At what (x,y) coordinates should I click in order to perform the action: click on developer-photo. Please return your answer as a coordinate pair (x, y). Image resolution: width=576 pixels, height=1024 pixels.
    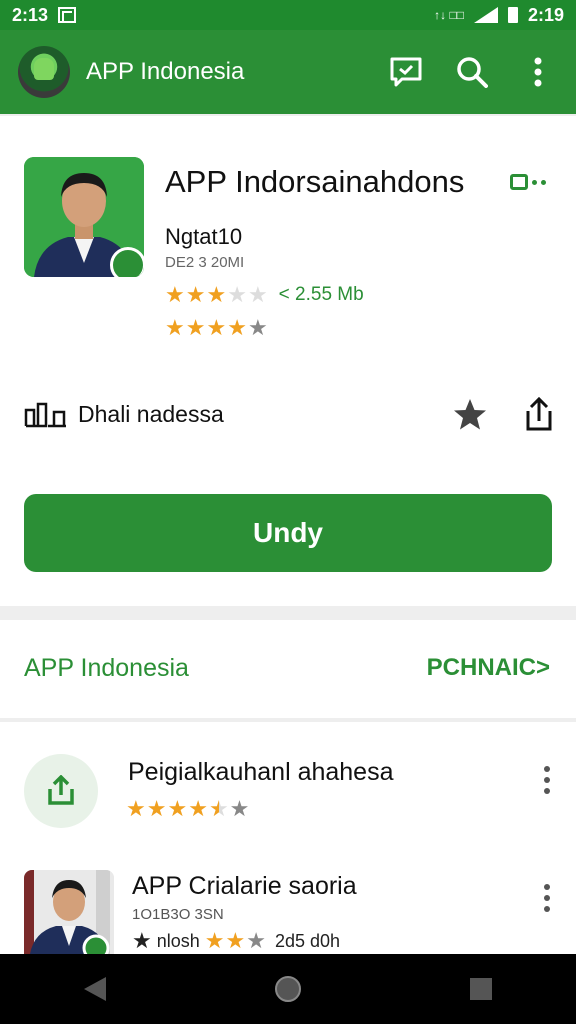
    Looking at the image, I should click on (69, 912).